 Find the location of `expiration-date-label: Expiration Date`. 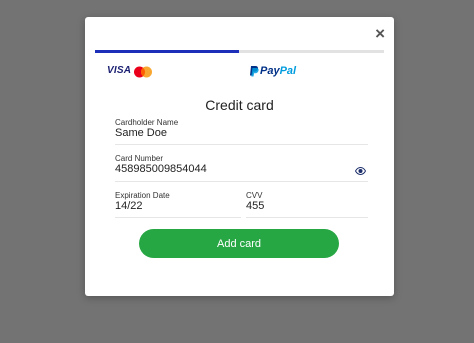

expiration-date-label: Expiration Date is located at coordinates (142, 195).